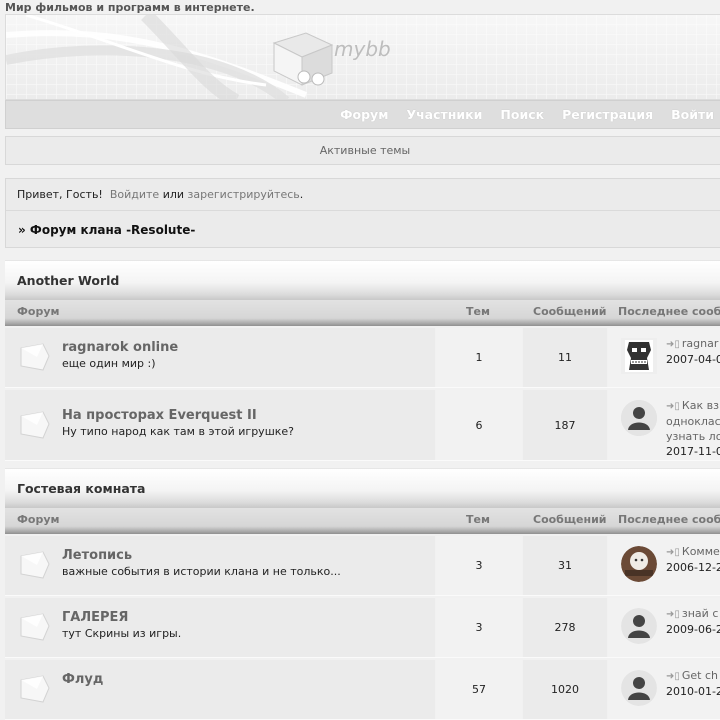 This screenshot has height=720, width=720. Describe the element at coordinates (444, 114) in the screenshot. I see `nav-members: Участники` at that location.